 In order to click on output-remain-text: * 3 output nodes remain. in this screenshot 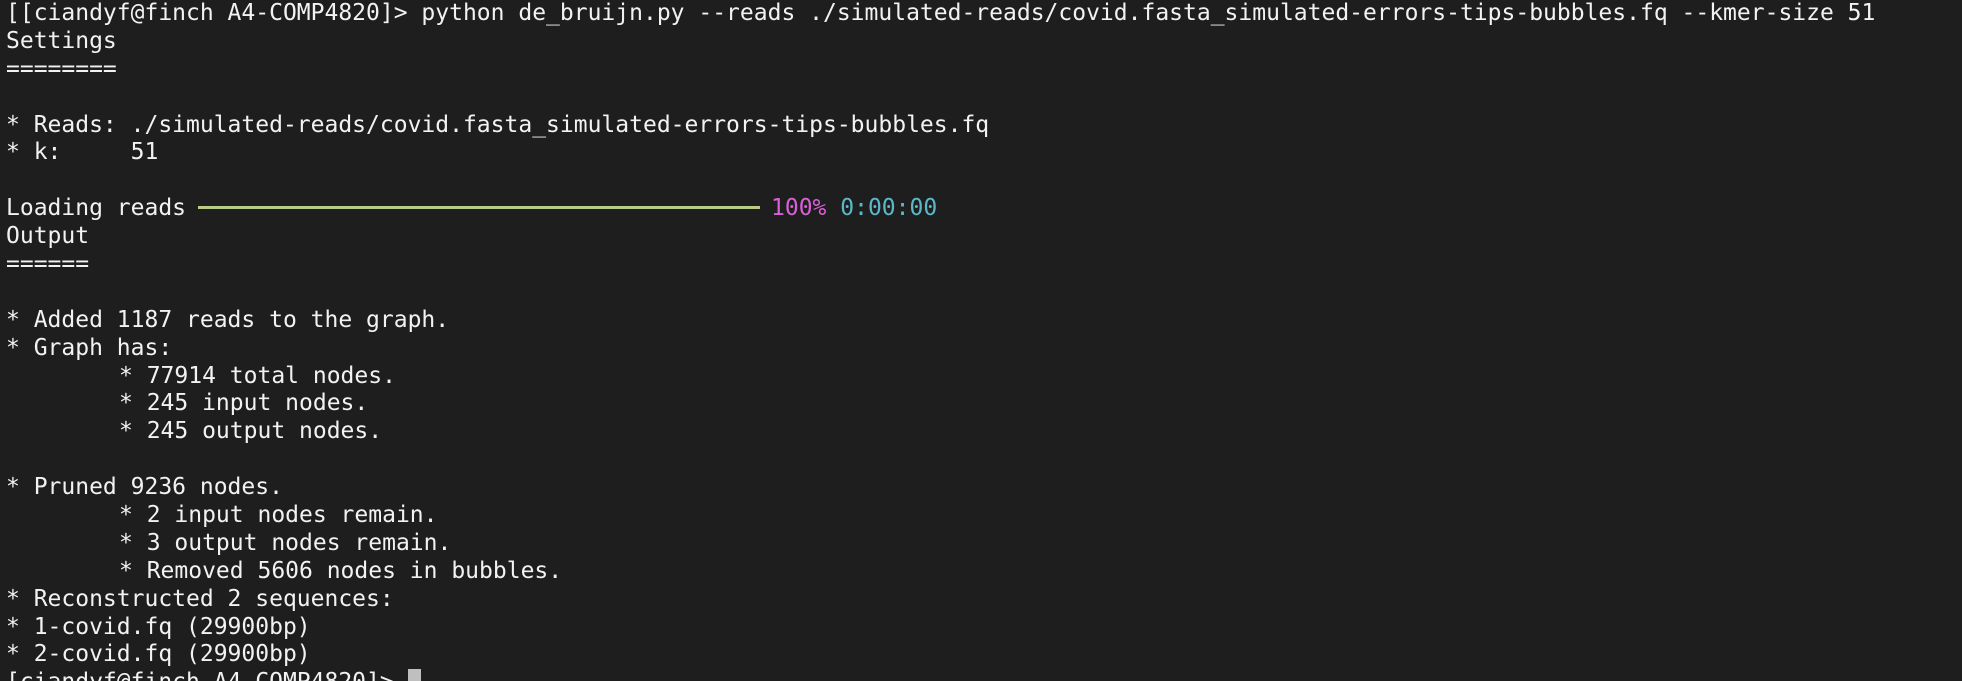, I will do `click(285, 542)`.